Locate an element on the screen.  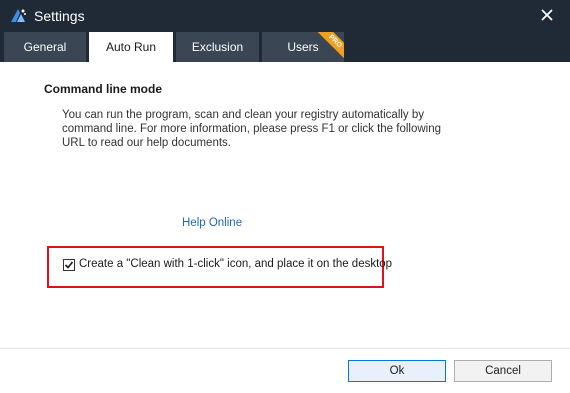
tab-label: Auto Run is located at coordinates (131, 47).